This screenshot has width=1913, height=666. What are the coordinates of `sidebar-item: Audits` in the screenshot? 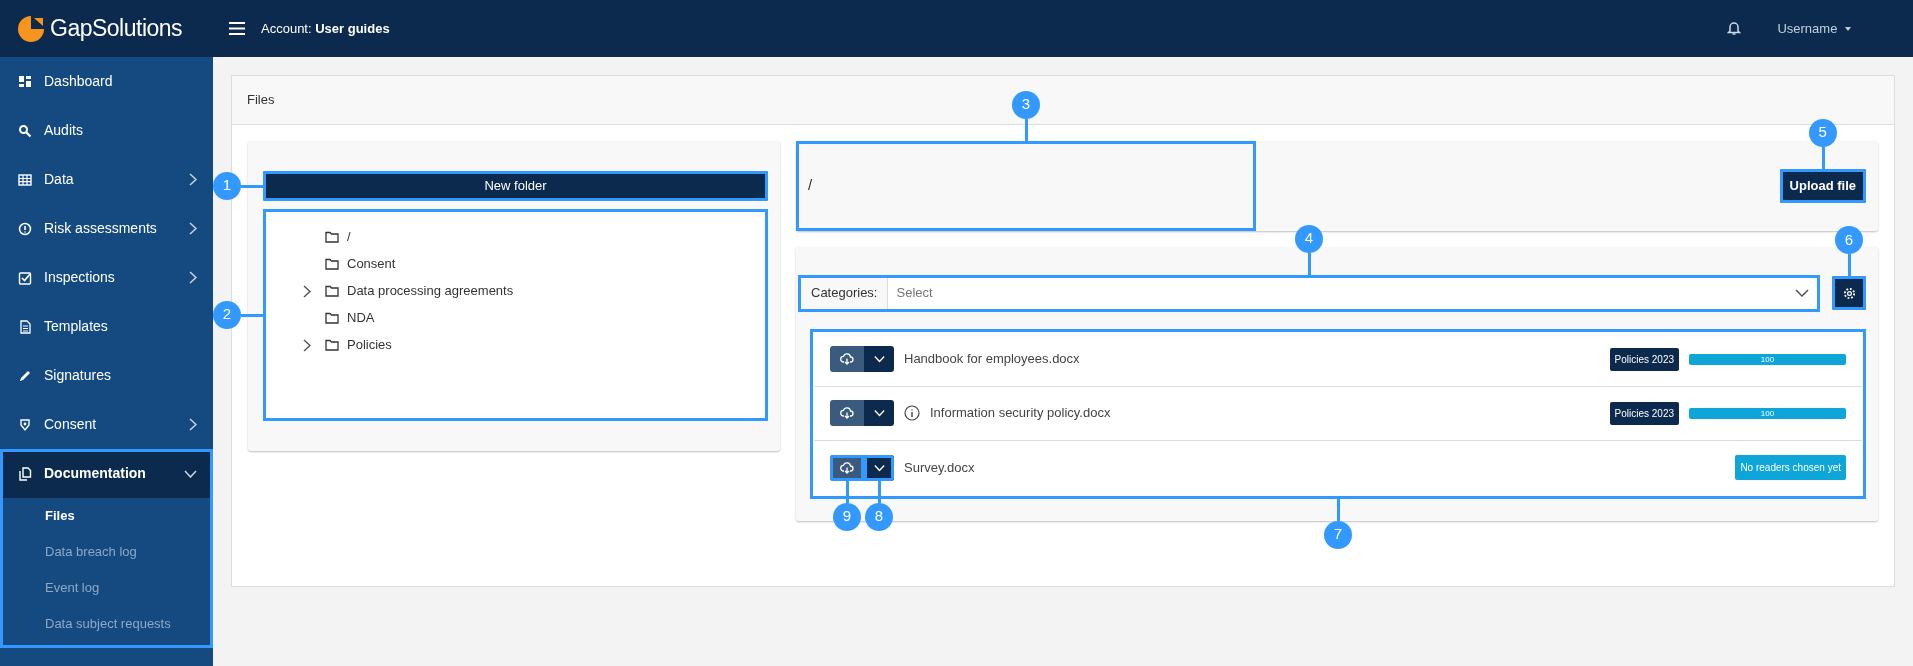 It's located at (106, 130).